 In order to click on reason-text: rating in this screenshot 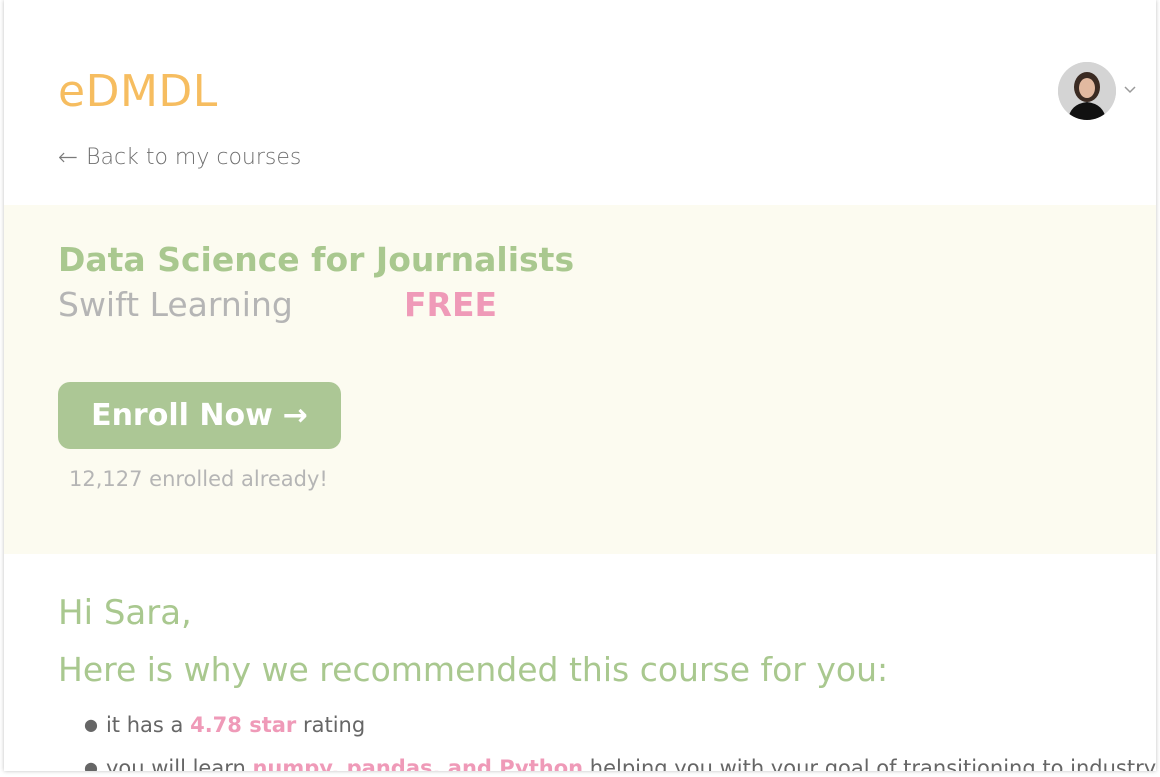, I will do `click(334, 724)`.